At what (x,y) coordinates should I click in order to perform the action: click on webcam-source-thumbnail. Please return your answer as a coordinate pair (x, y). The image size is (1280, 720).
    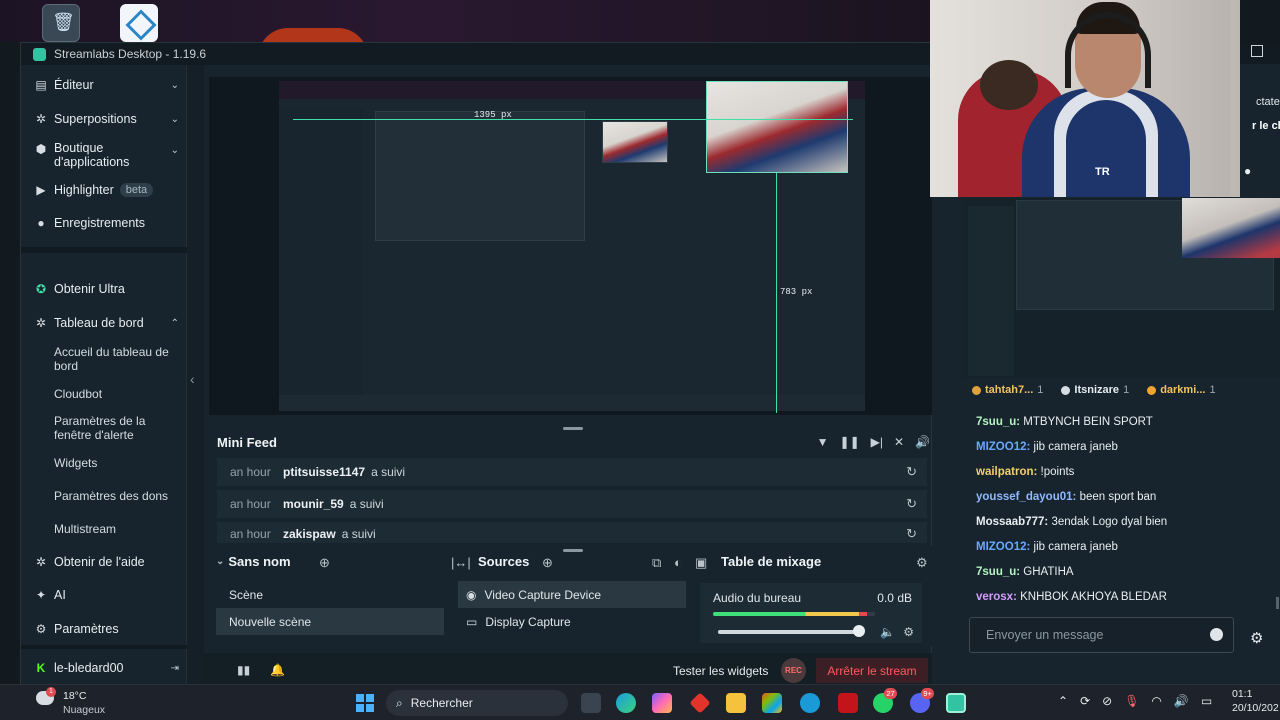
    Looking at the image, I should click on (777, 127).